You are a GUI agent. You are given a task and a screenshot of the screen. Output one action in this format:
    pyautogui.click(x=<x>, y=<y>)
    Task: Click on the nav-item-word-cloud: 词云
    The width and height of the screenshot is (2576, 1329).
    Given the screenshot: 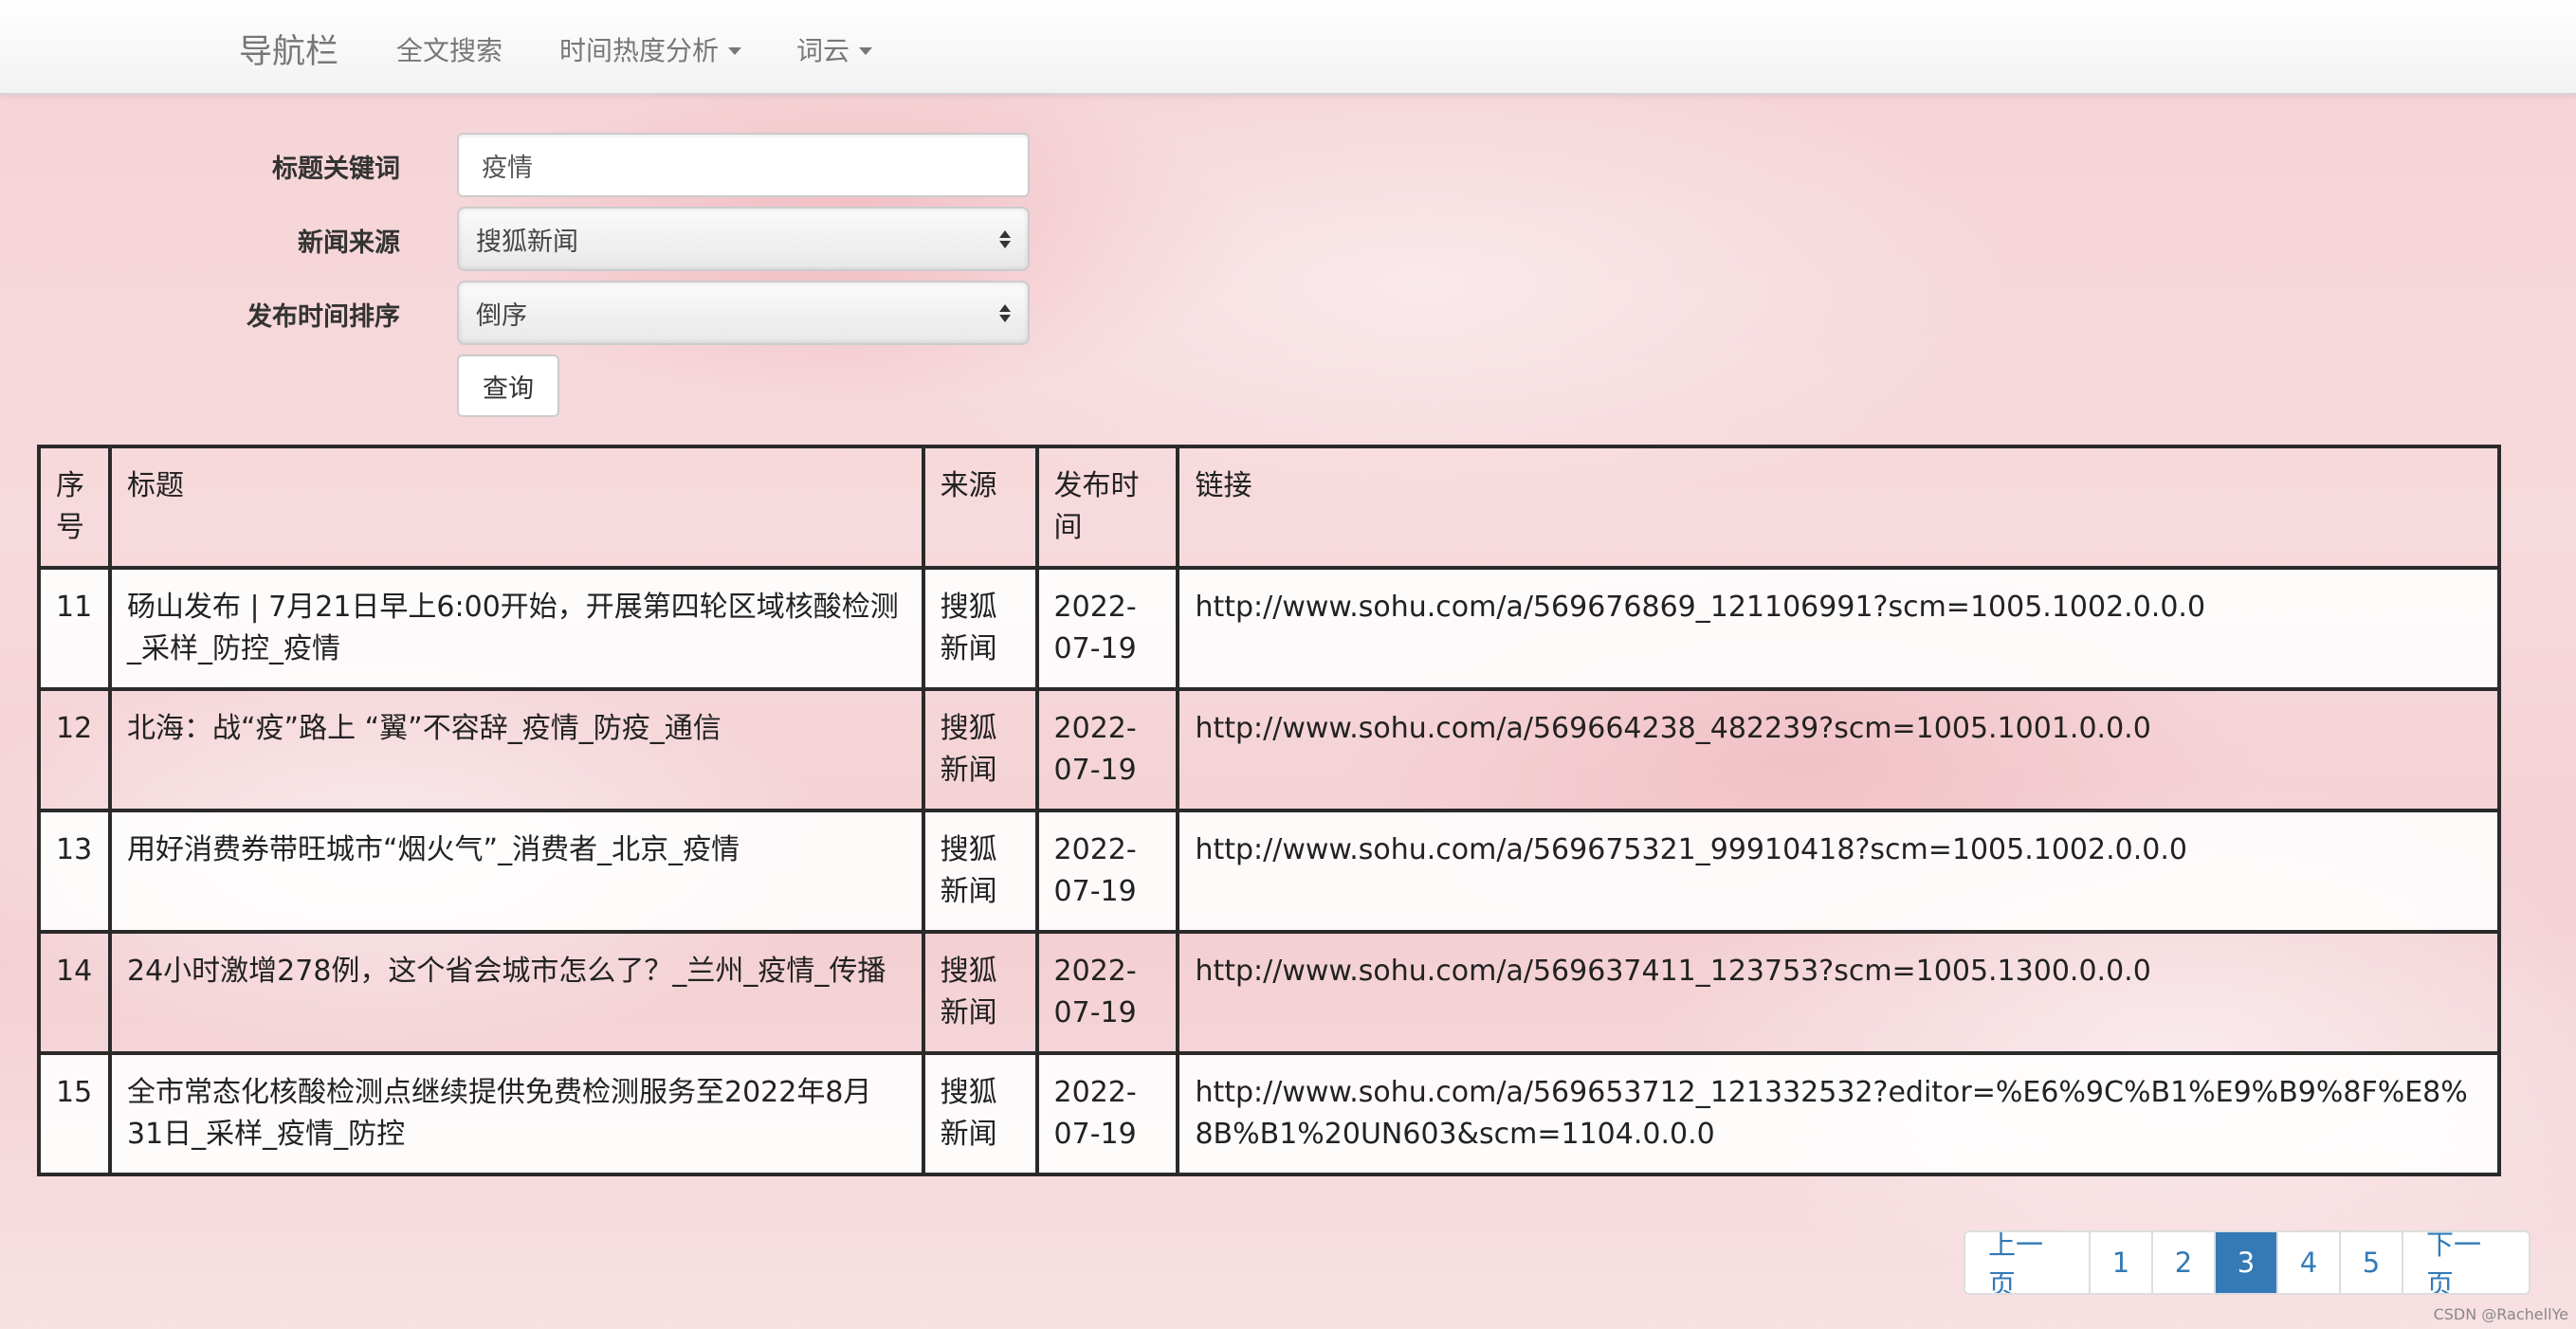 What is the action you would take?
    pyautogui.click(x=834, y=49)
    